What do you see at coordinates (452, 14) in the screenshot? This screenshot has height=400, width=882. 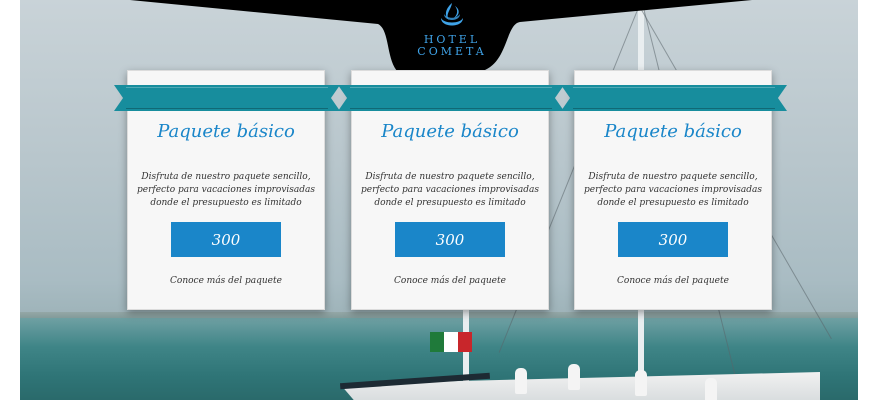 I see `flame-swirl-icon` at bounding box center [452, 14].